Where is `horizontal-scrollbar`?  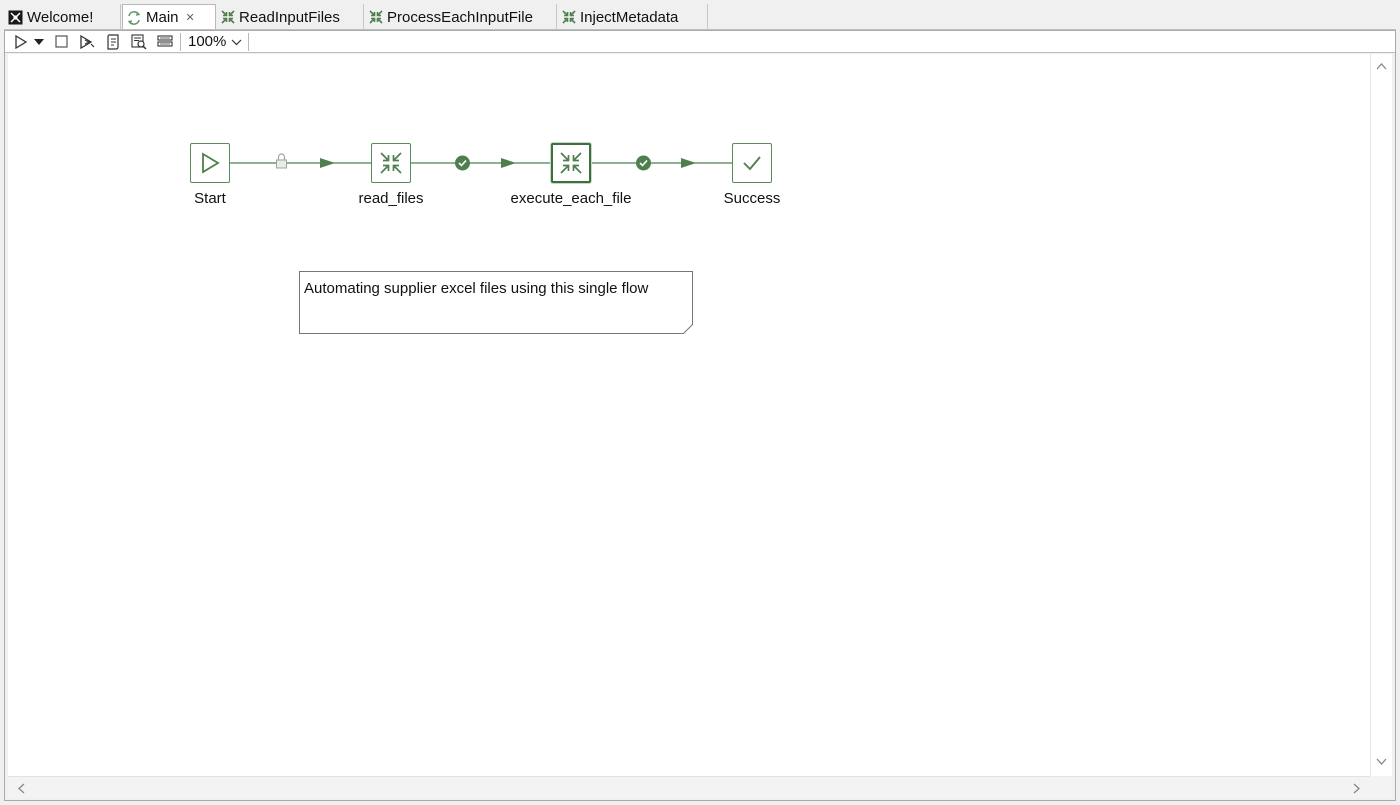 horizontal-scrollbar is located at coordinates (689, 787).